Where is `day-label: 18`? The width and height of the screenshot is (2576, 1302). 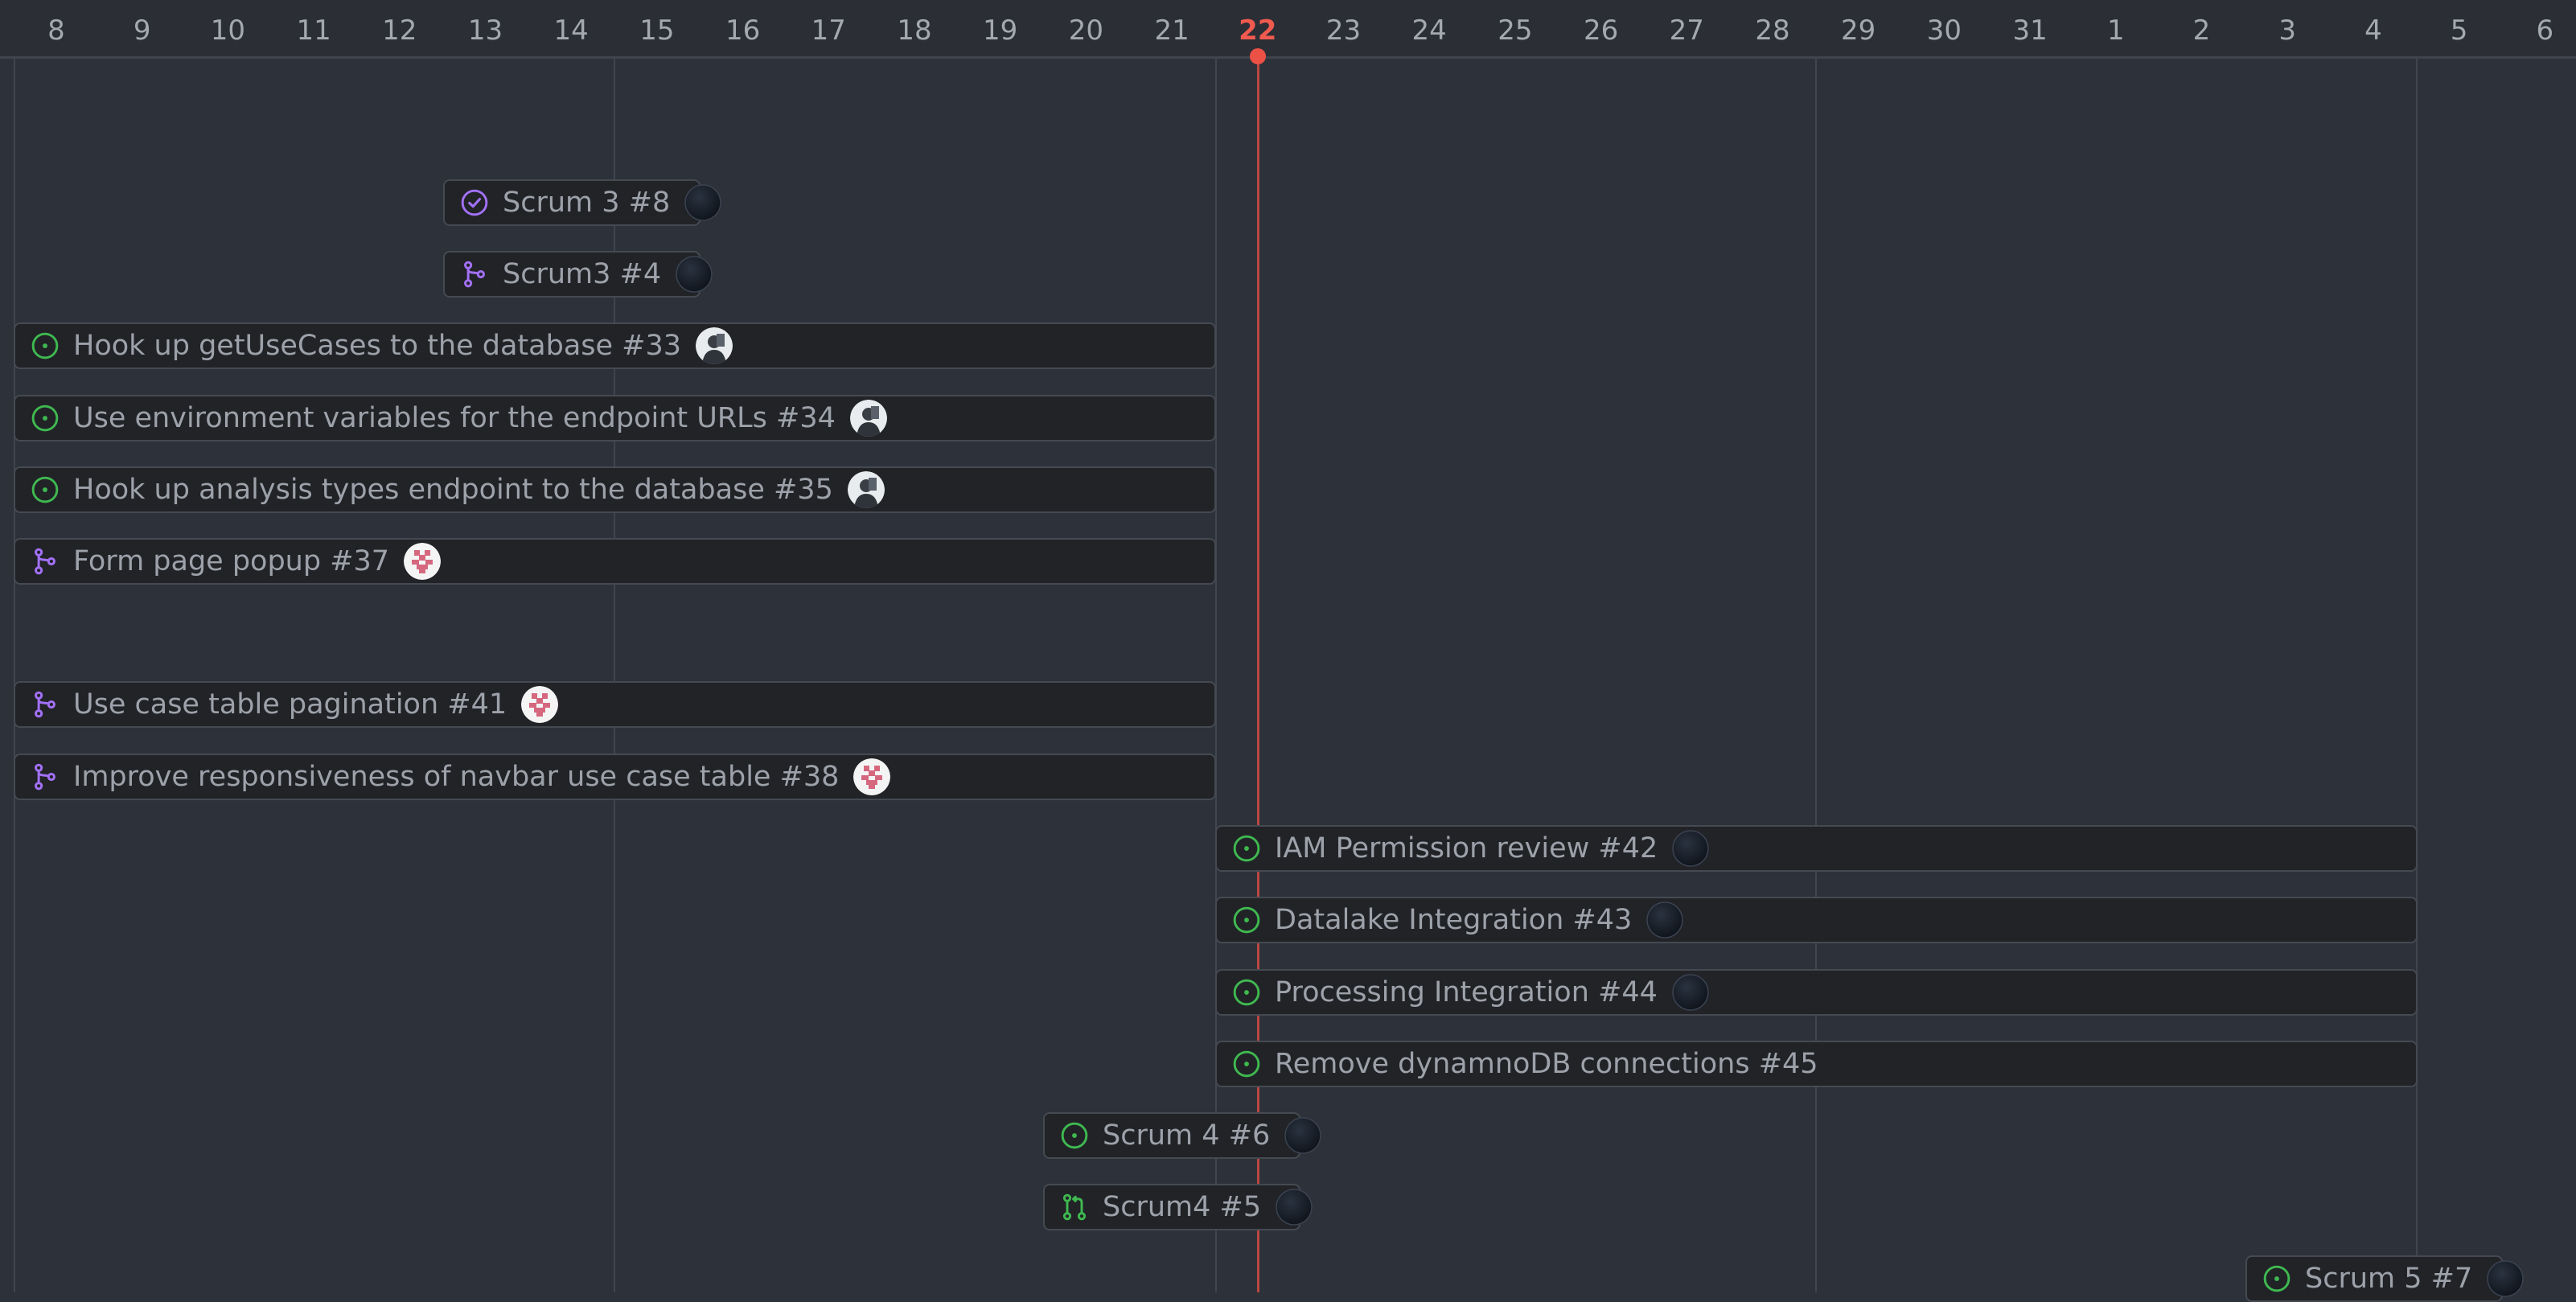 day-label: 18 is located at coordinates (914, 30).